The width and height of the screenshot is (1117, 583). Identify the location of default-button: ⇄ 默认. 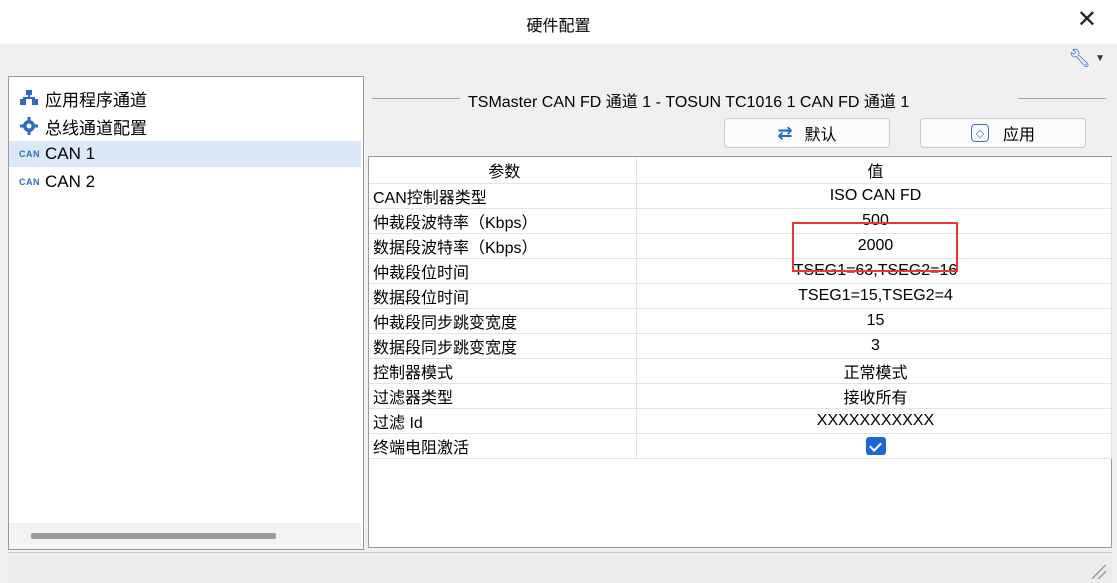
(807, 133).